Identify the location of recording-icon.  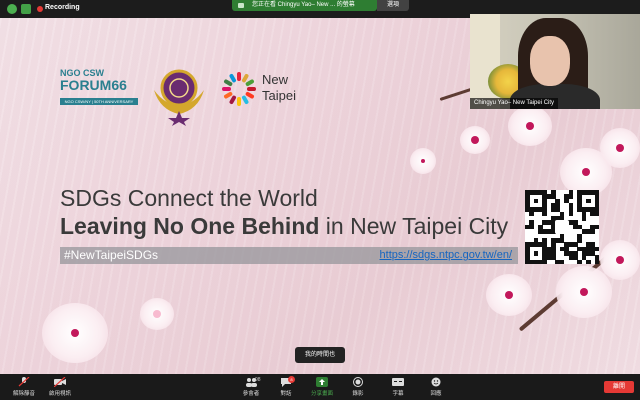
(40, 9).